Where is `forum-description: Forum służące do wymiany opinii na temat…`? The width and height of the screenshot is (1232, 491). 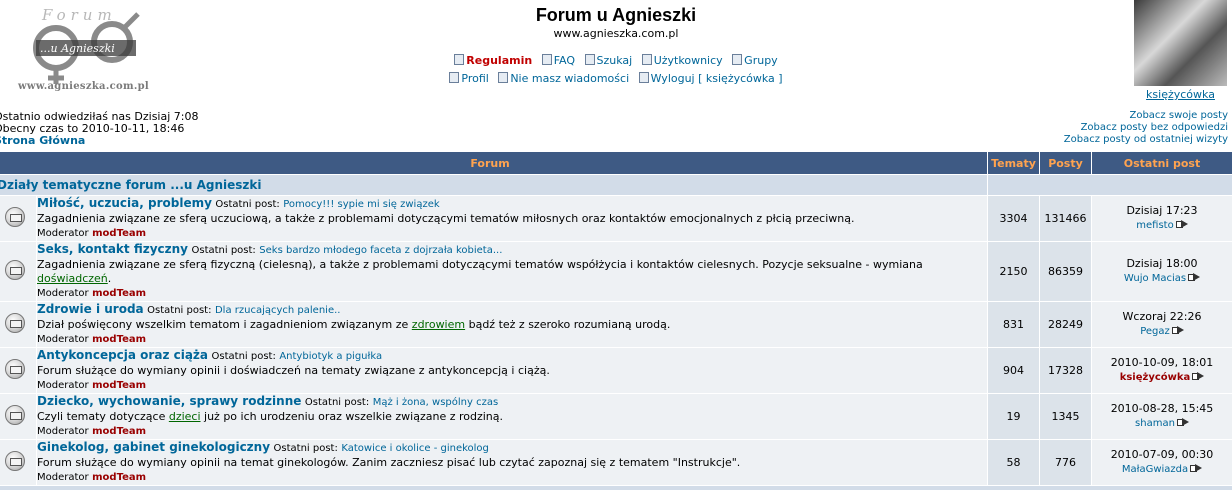
forum-description: Forum służące do wymiany opinii na temat… is located at coordinates (388, 462).